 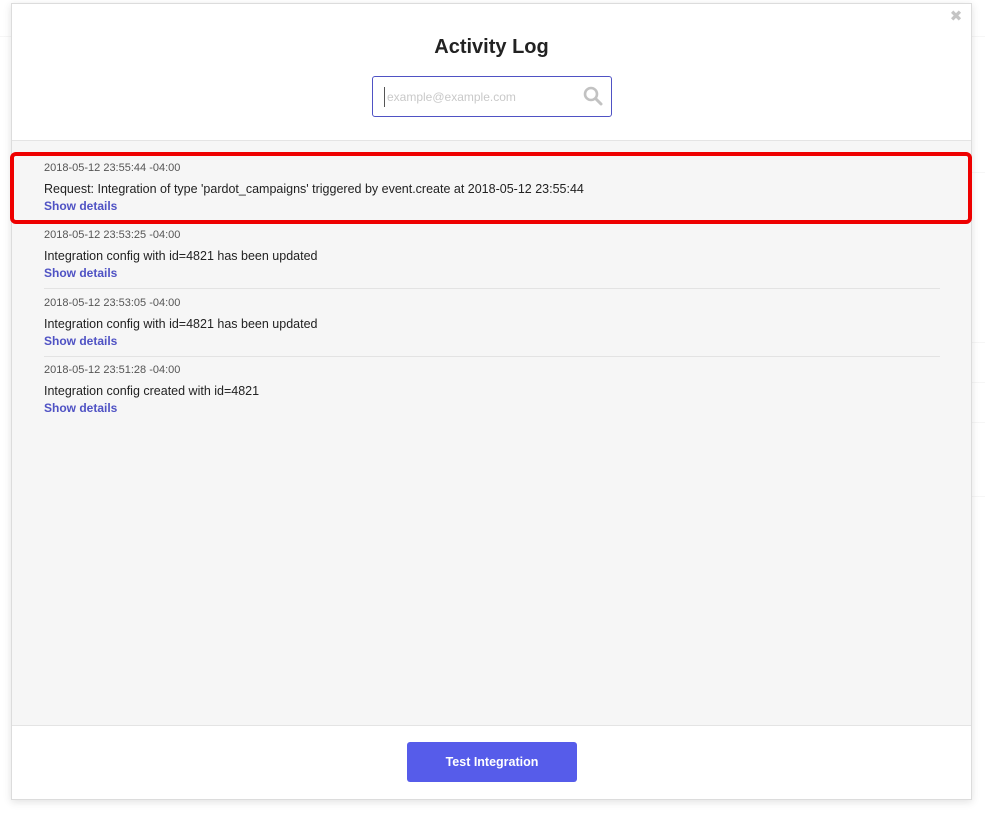 I want to click on test-integration-button: Test Integration, so click(x=492, y=762).